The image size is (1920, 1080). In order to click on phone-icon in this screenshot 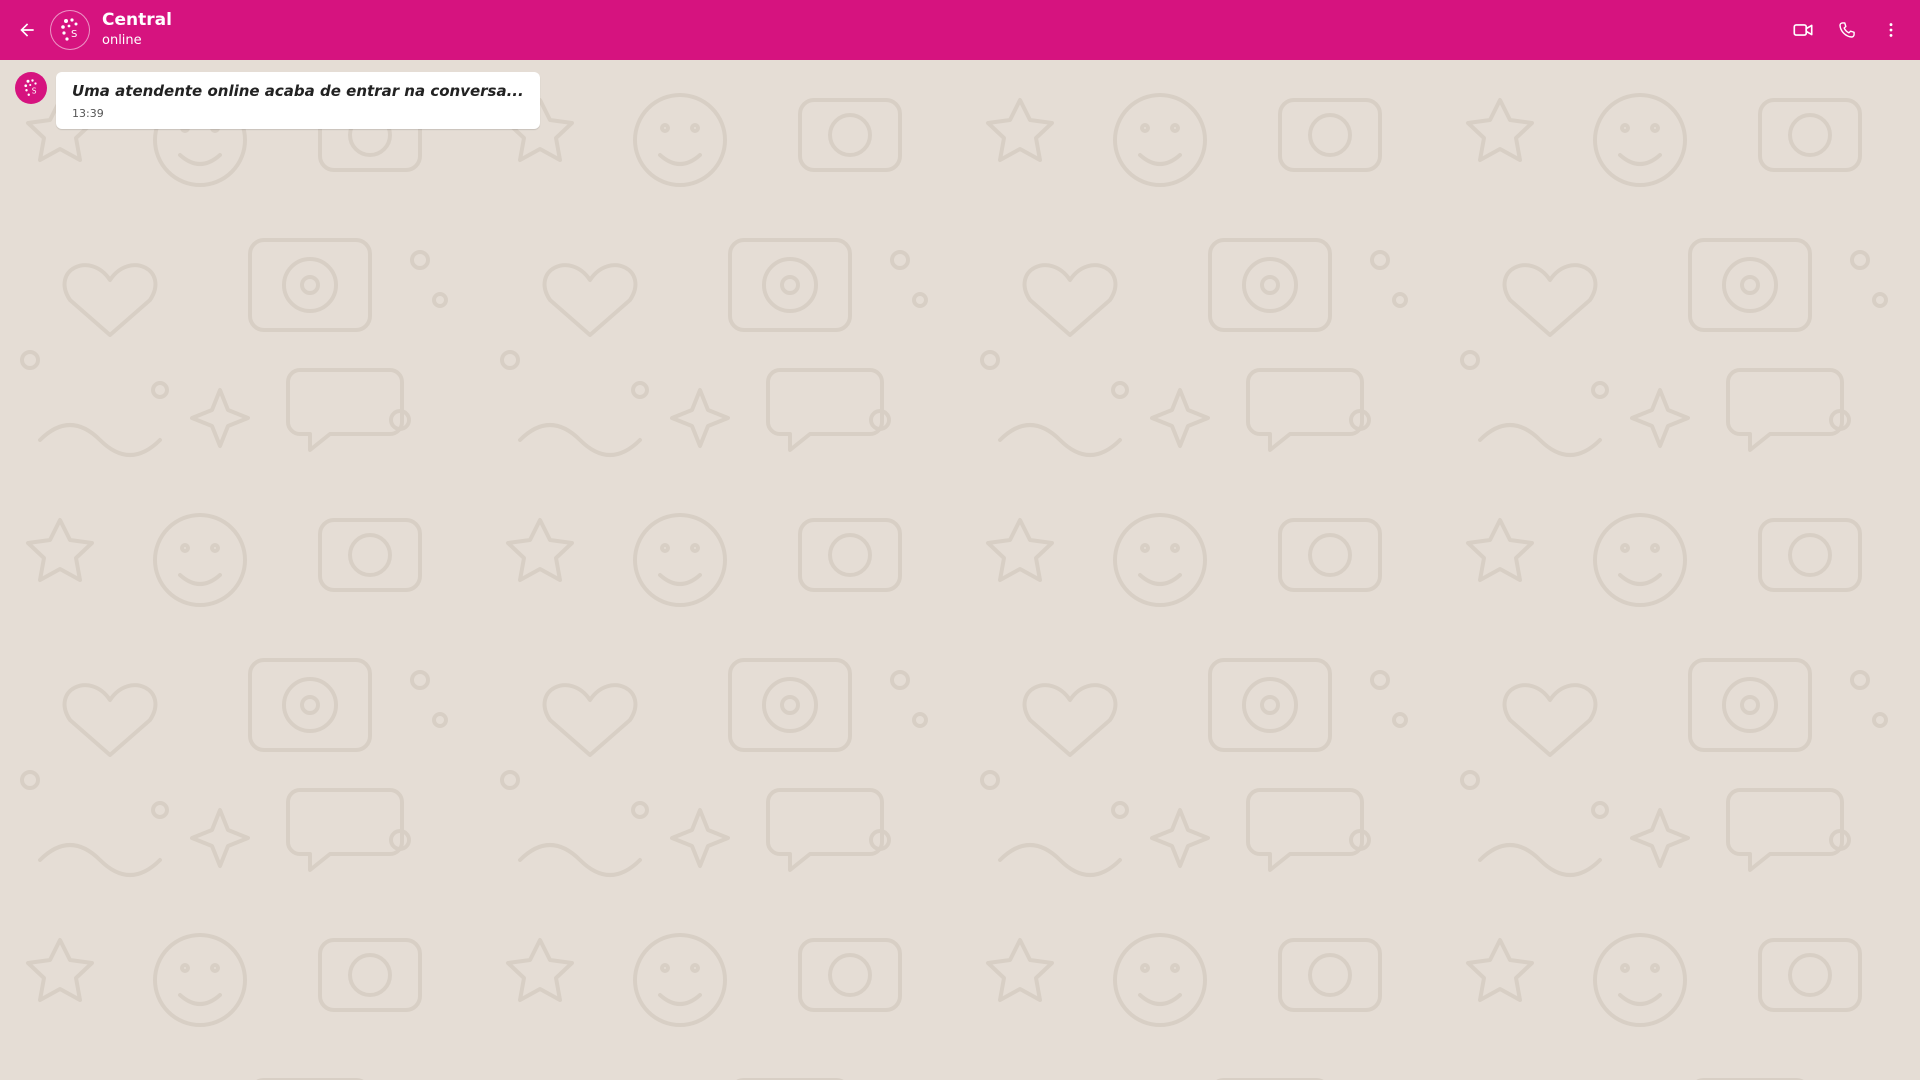, I will do `click(1847, 30)`.